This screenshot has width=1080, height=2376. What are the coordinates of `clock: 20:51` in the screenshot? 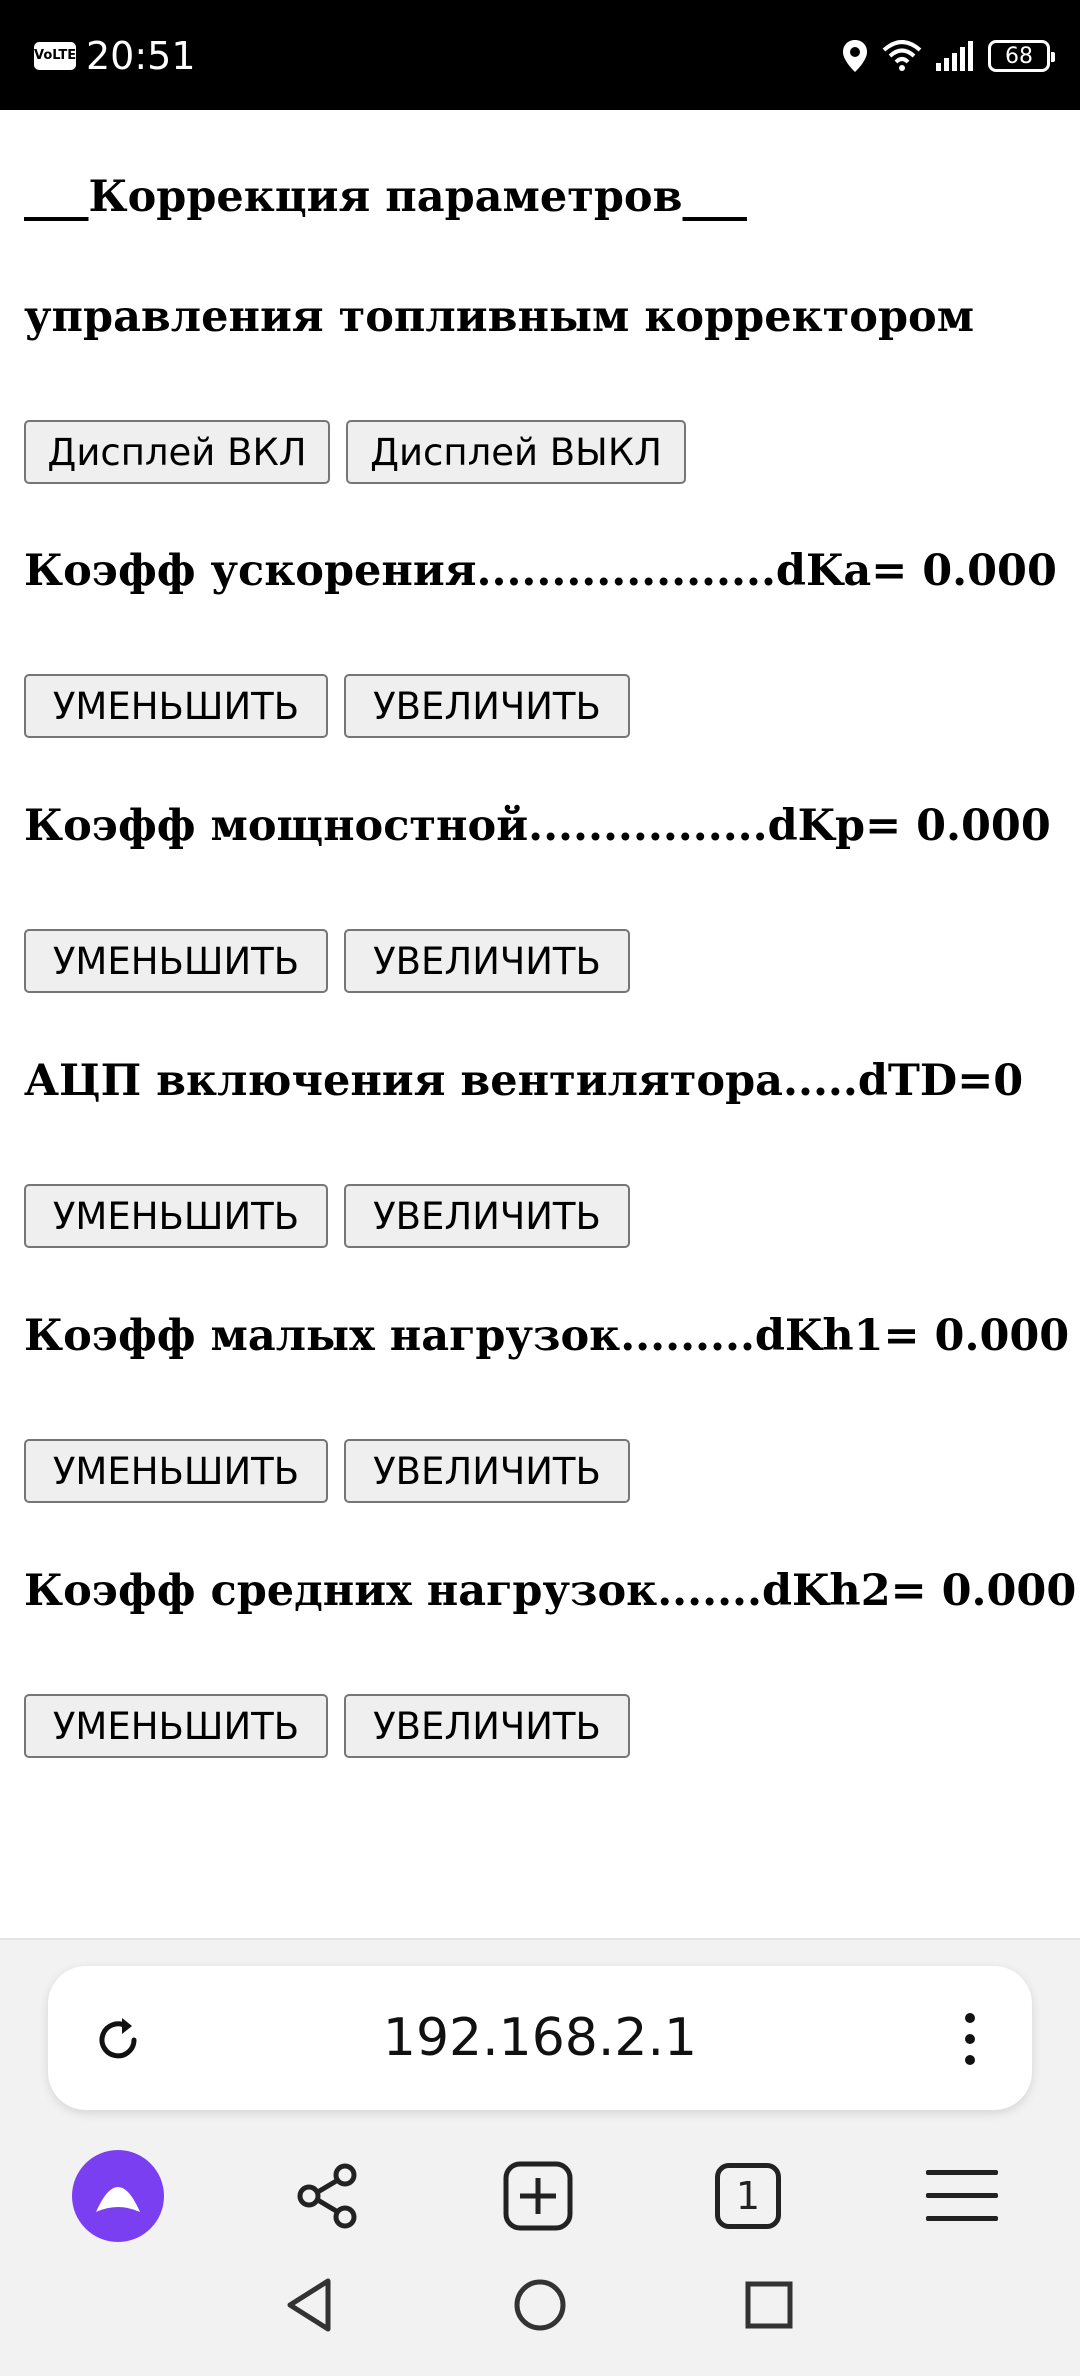 It's located at (141, 56).